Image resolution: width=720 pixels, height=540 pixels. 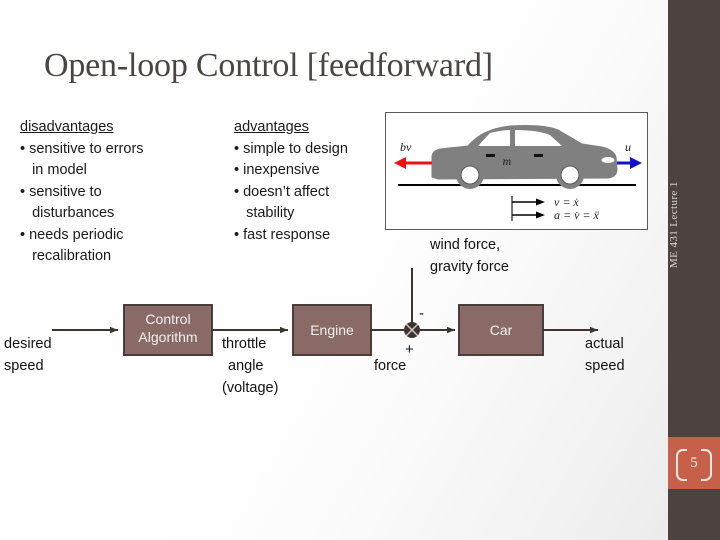 What do you see at coordinates (250, 388) in the screenshot?
I see `throttle-label-3: (voltage)` at bounding box center [250, 388].